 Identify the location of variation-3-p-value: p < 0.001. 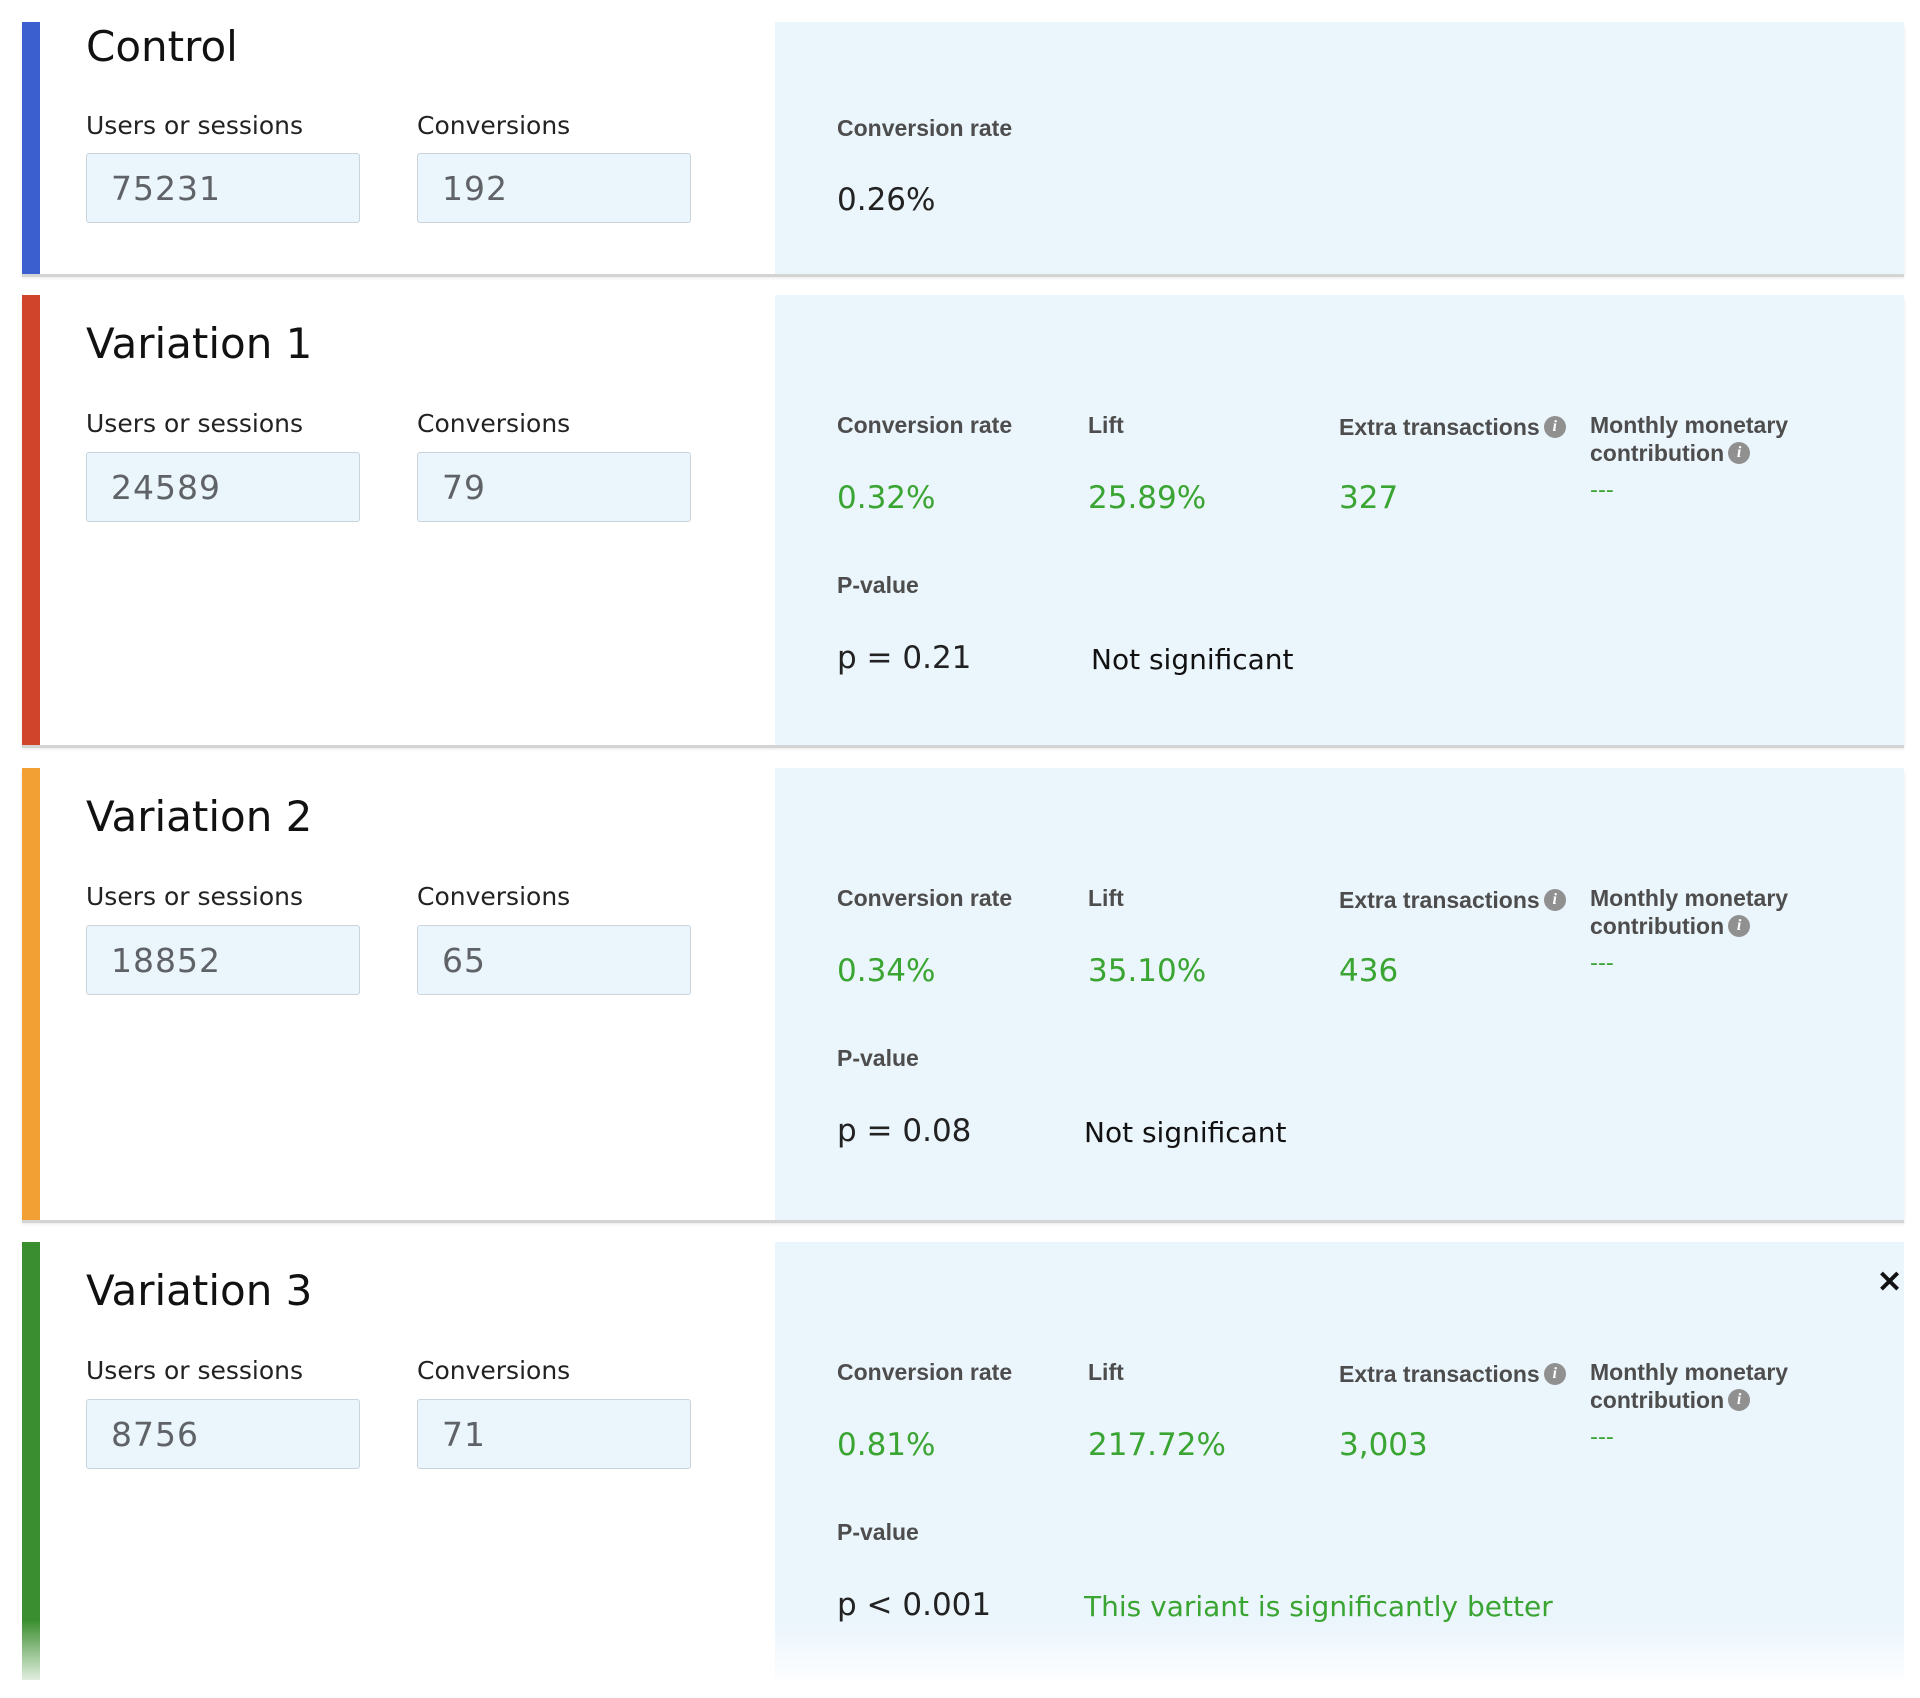
(914, 1605).